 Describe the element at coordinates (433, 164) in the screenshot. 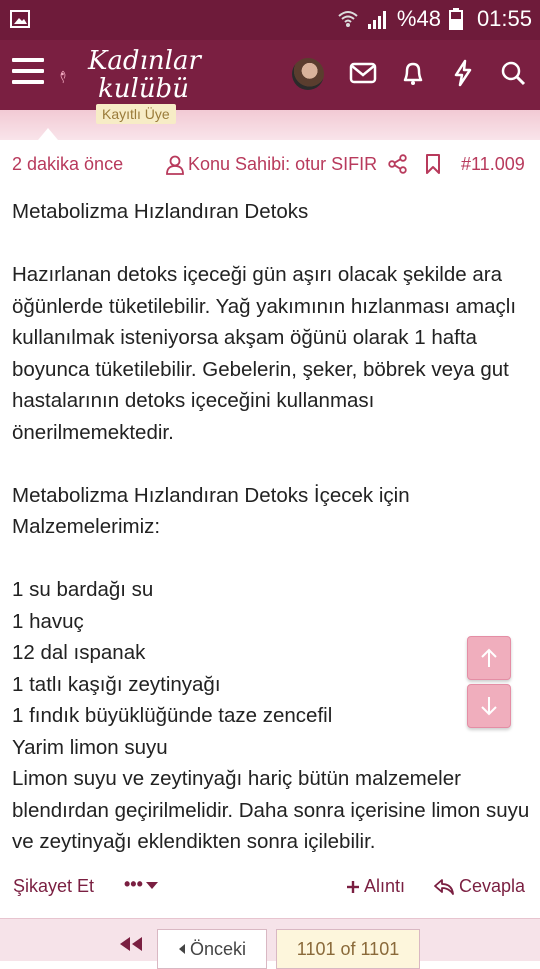

I see `bookmark-icon` at that location.